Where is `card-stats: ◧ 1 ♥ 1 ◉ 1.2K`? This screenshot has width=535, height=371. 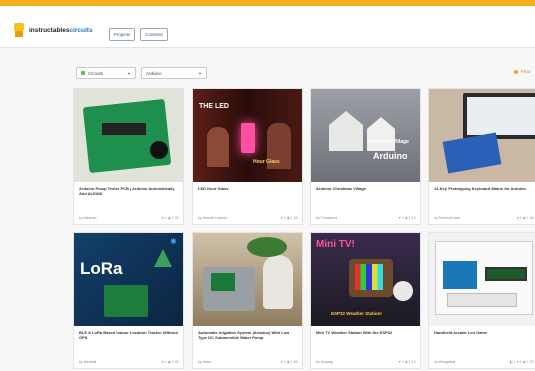 card-stats: ◧ 1 ♥ 1 ◉ 1.2K is located at coordinates (521, 362).